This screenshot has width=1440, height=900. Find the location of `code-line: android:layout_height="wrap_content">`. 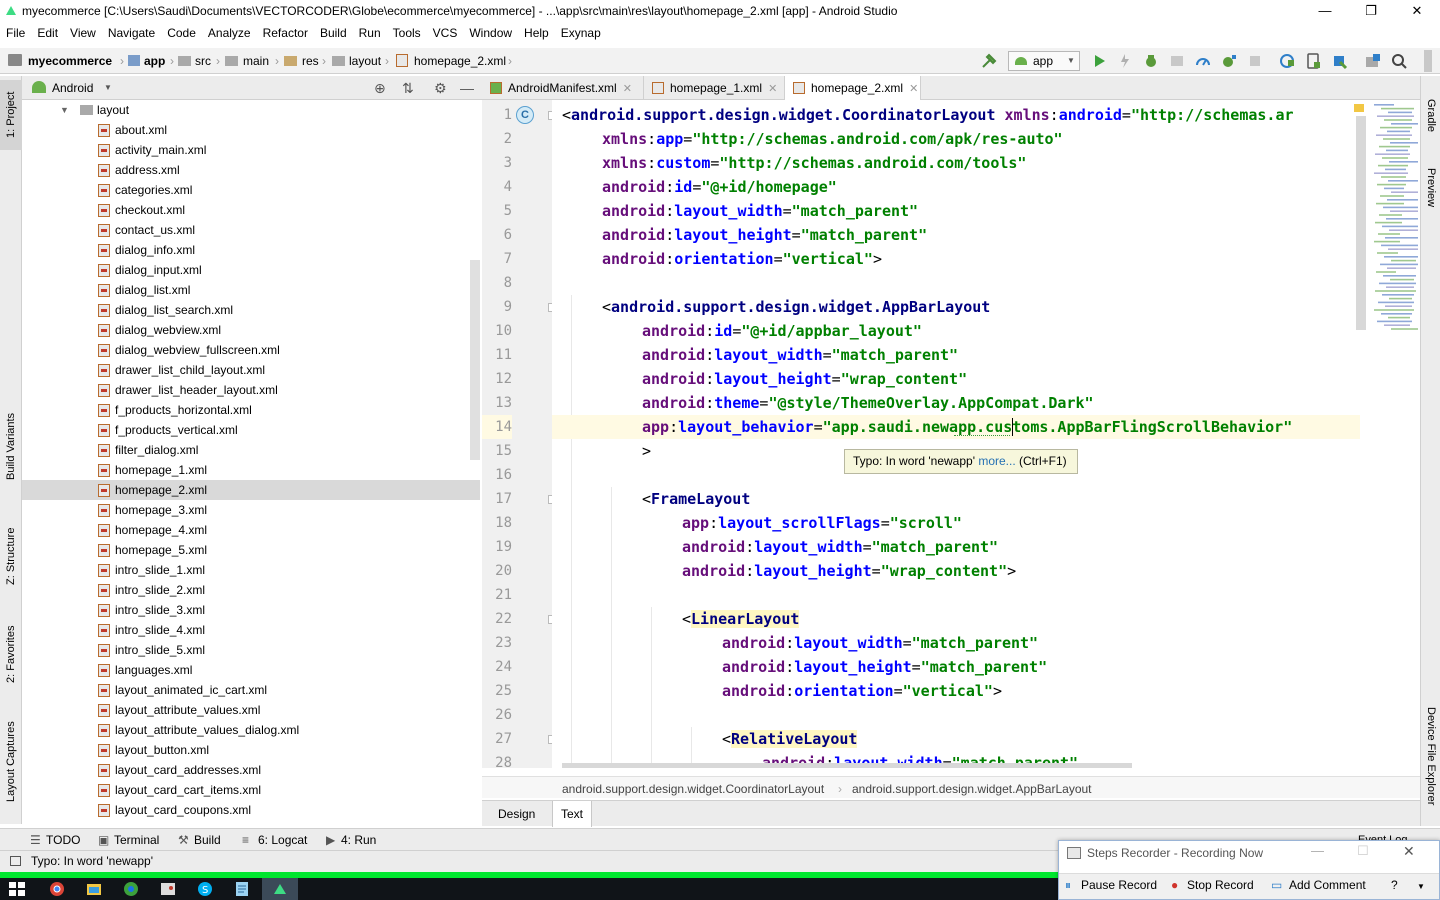

code-line: android:layout_height="wrap_content"> is located at coordinates (956, 571).